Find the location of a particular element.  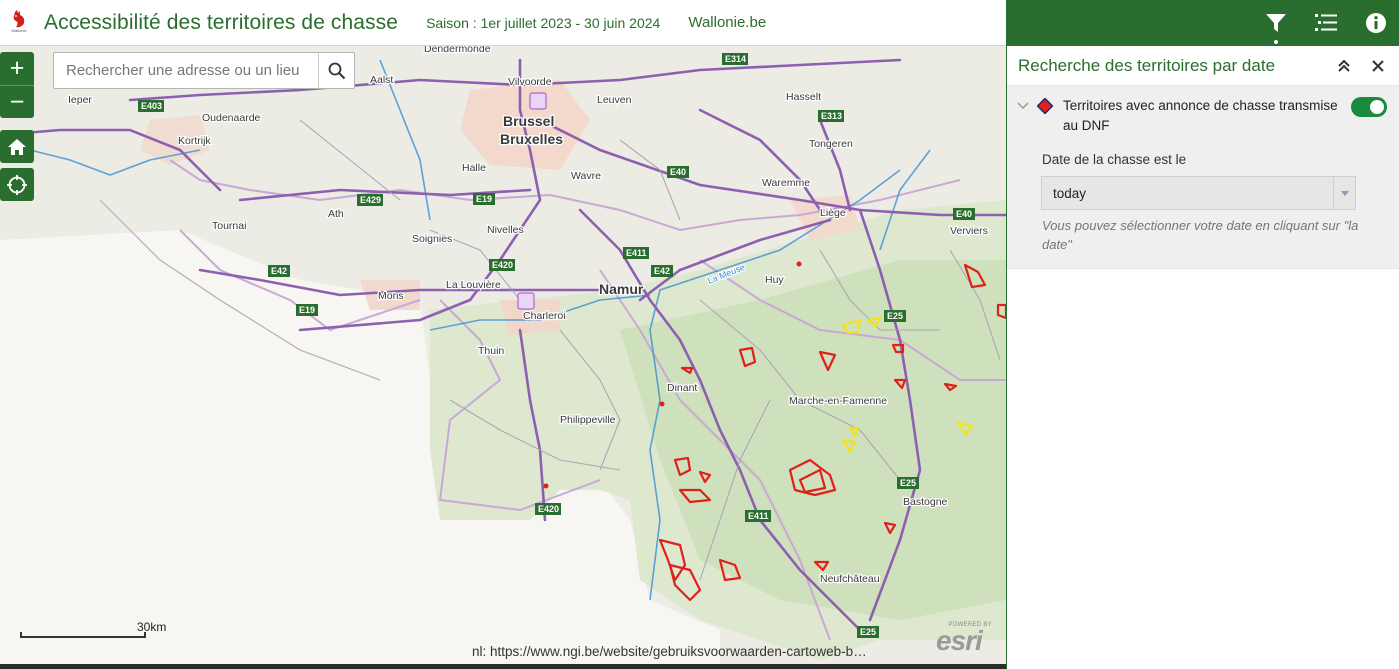

svg-text: Waremme is located at coordinates (786, 183).